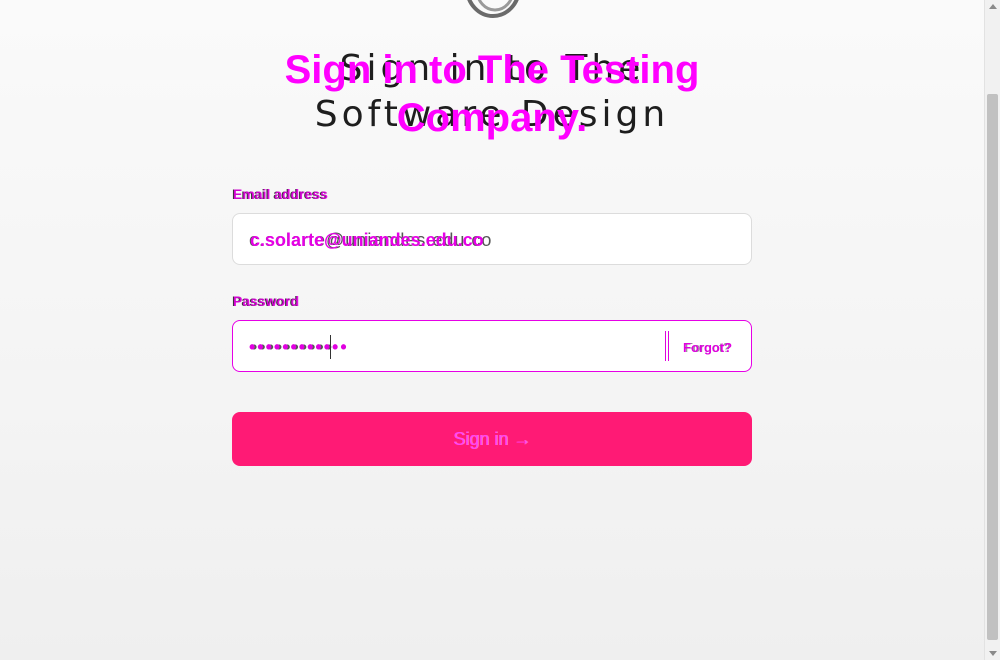  I want to click on email-label: Email address Email address, so click(492, 195).